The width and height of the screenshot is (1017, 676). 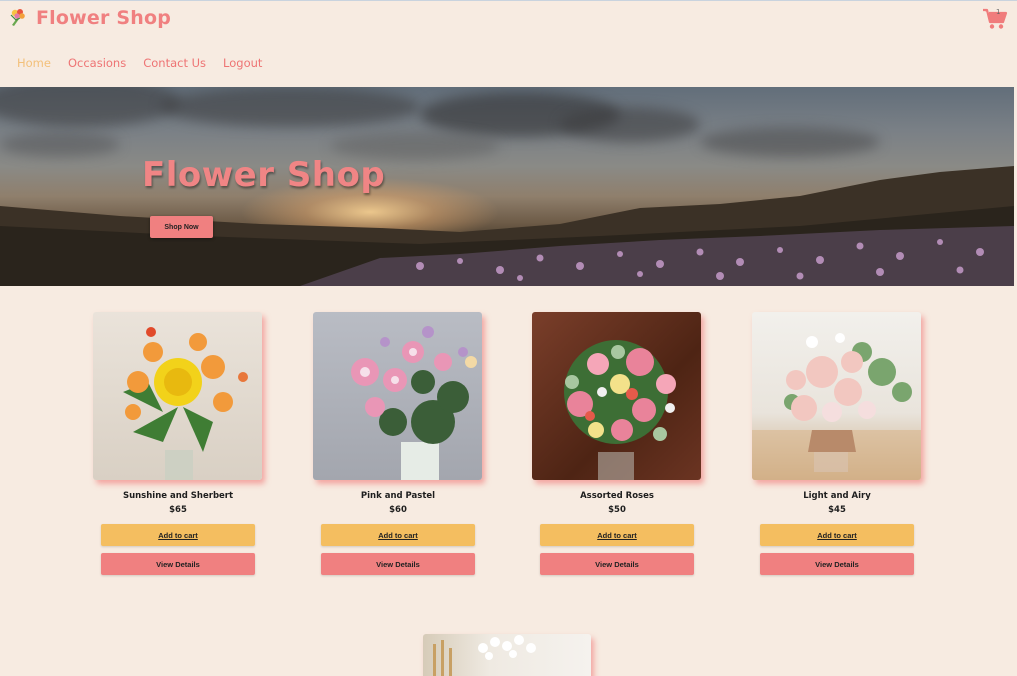 What do you see at coordinates (242, 63) in the screenshot?
I see `nav-logout: Logout` at bounding box center [242, 63].